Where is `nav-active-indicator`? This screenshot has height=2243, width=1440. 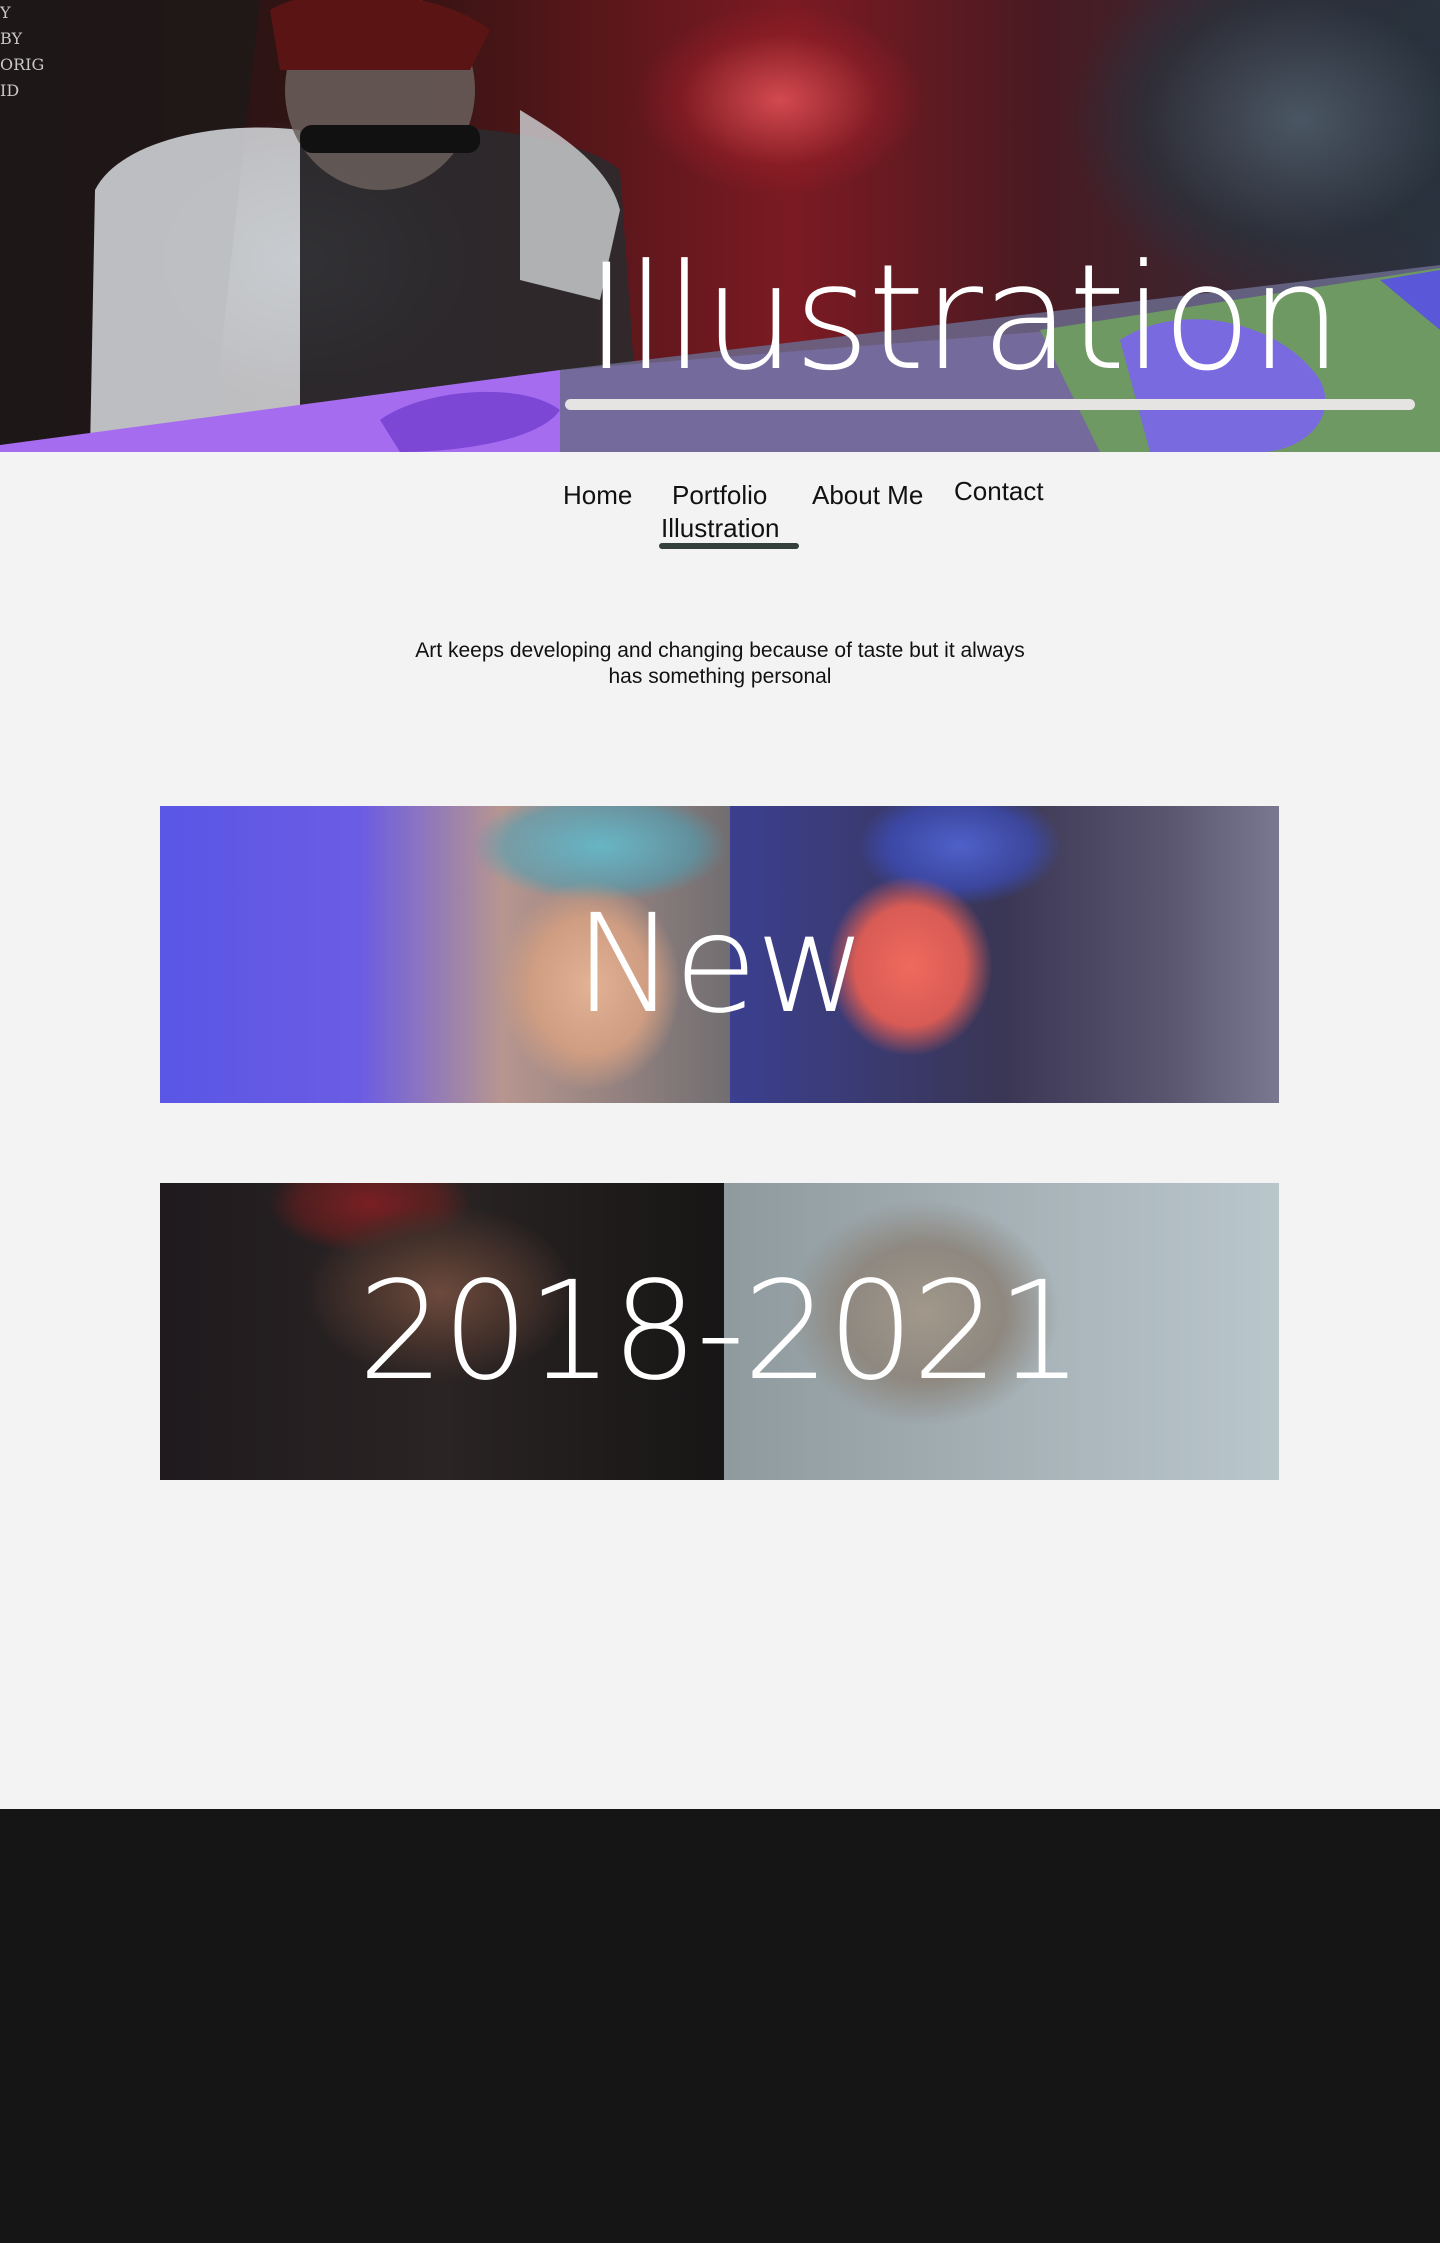 nav-active-indicator is located at coordinates (729, 546).